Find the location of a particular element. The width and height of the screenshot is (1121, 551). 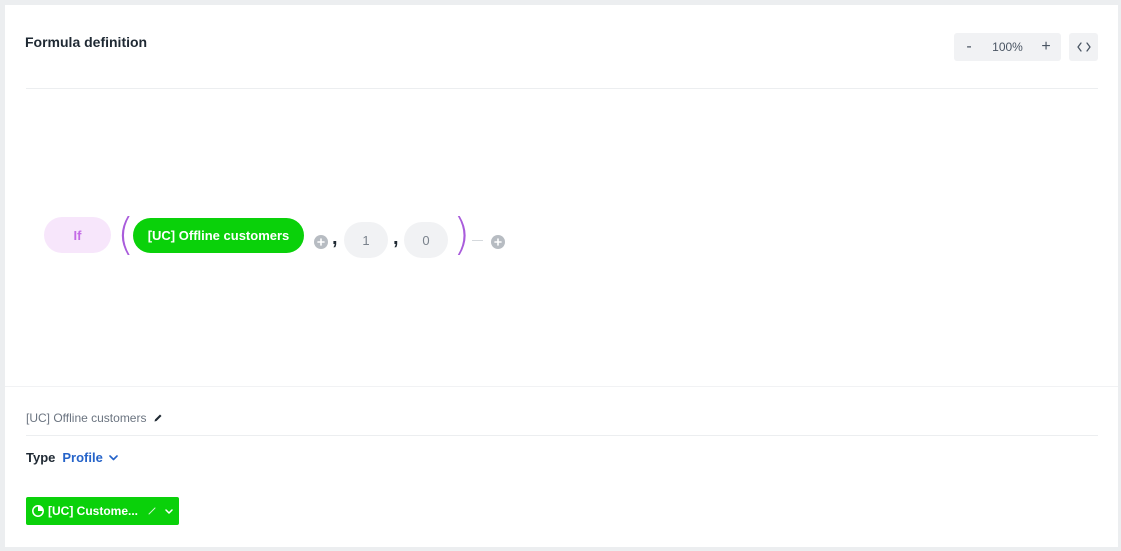

type-value: Profile is located at coordinates (82, 457).